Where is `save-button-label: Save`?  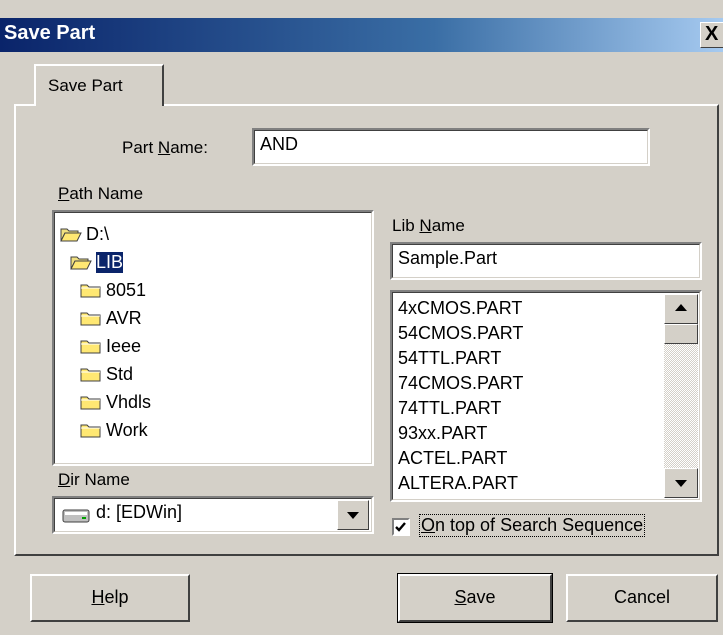 save-button-label: Save is located at coordinates (475, 597).